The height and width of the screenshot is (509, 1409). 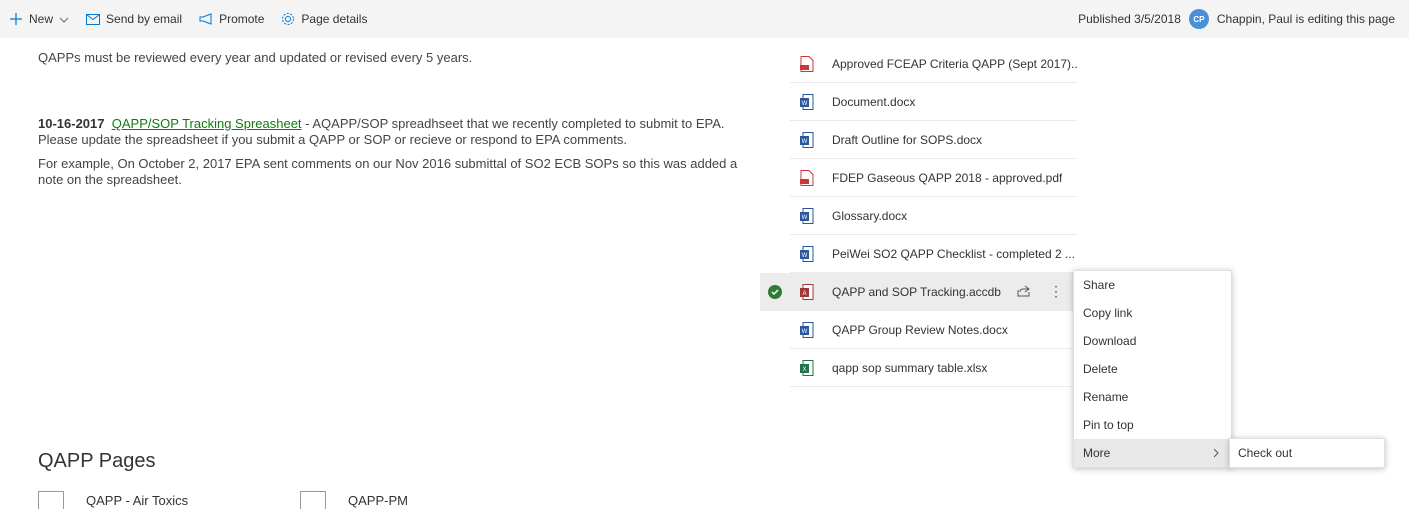 I want to click on page-details-button: Page details, so click(x=323, y=19).